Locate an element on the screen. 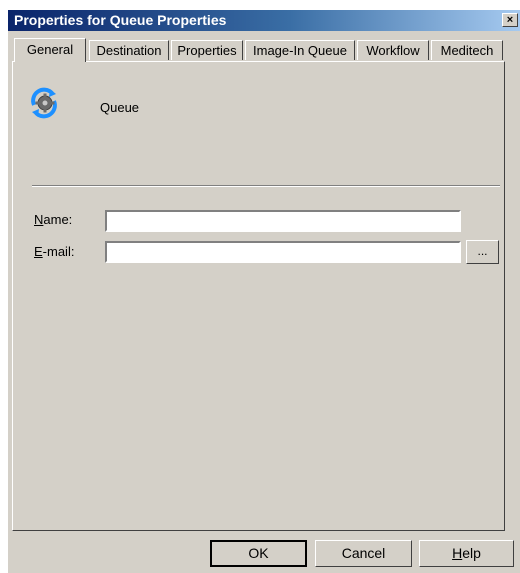 The width and height of the screenshot is (520, 573). tab-label: Workflow is located at coordinates (393, 50).